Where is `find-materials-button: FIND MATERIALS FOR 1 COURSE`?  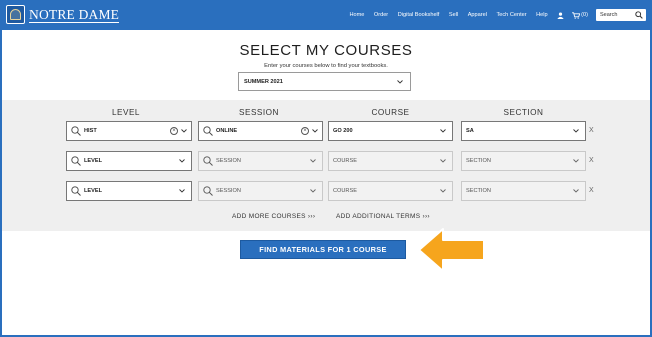 find-materials-button: FIND MATERIALS FOR 1 COURSE is located at coordinates (323, 249).